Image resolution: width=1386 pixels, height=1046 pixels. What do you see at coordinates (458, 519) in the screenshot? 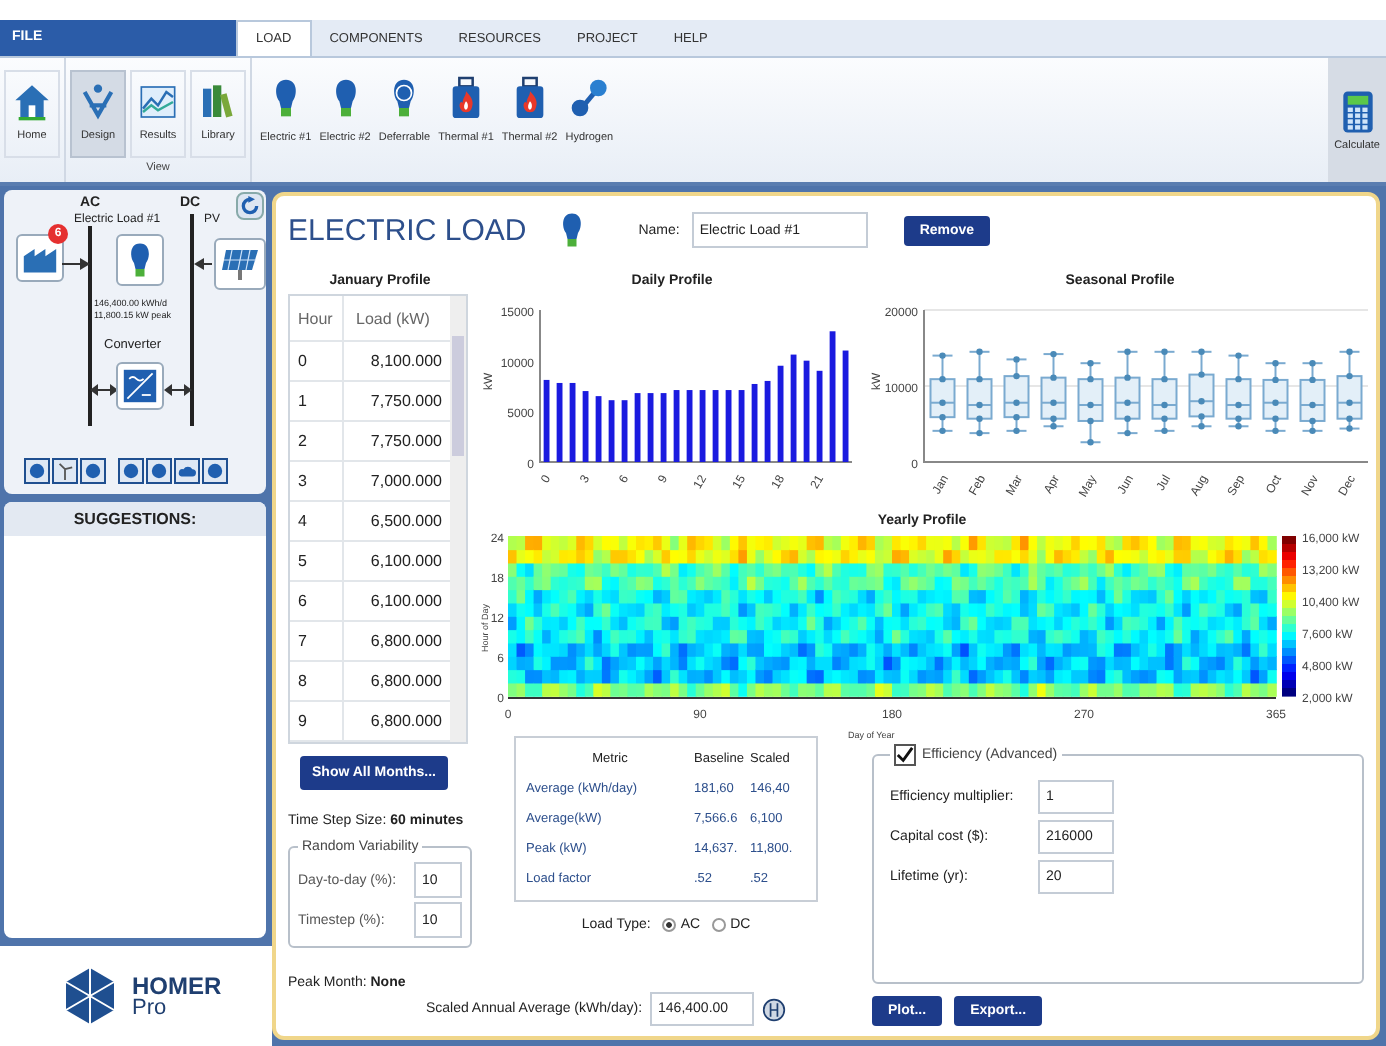
I see `scrollbar` at bounding box center [458, 519].